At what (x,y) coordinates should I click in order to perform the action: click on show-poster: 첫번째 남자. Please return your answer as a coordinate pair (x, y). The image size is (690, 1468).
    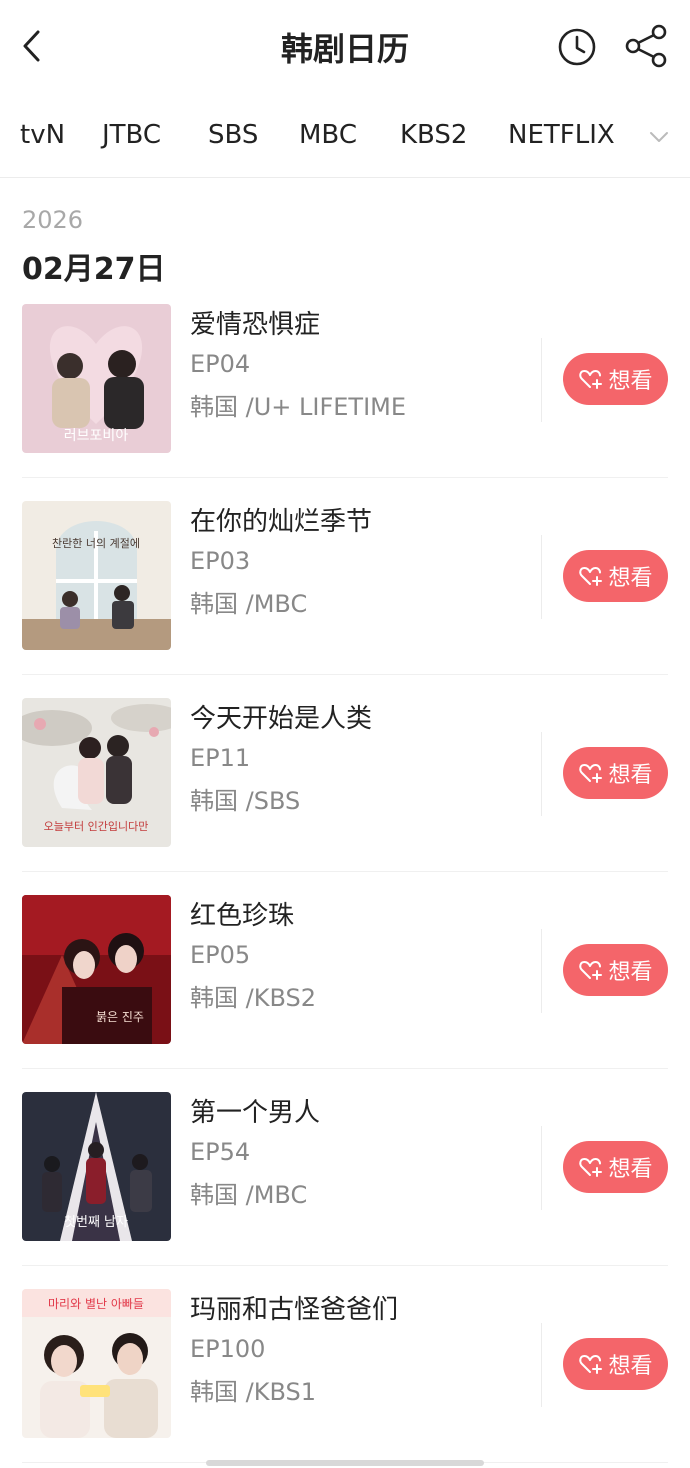
    Looking at the image, I should click on (96, 1166).